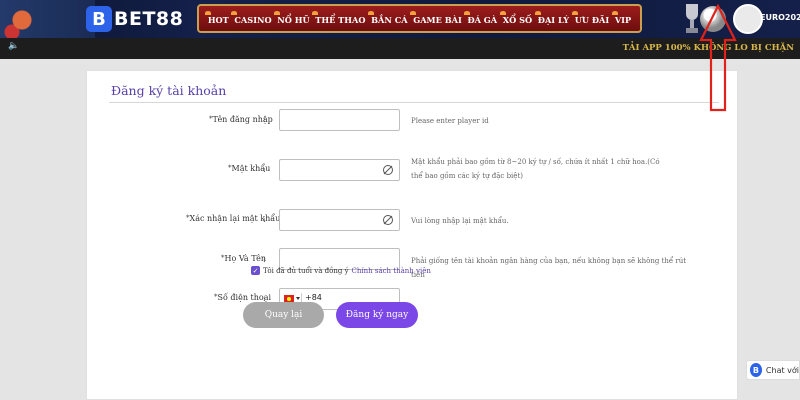 The width and height of the screenshot is (800, 400). I want to click on logo-badge: B, so click(99, 19).